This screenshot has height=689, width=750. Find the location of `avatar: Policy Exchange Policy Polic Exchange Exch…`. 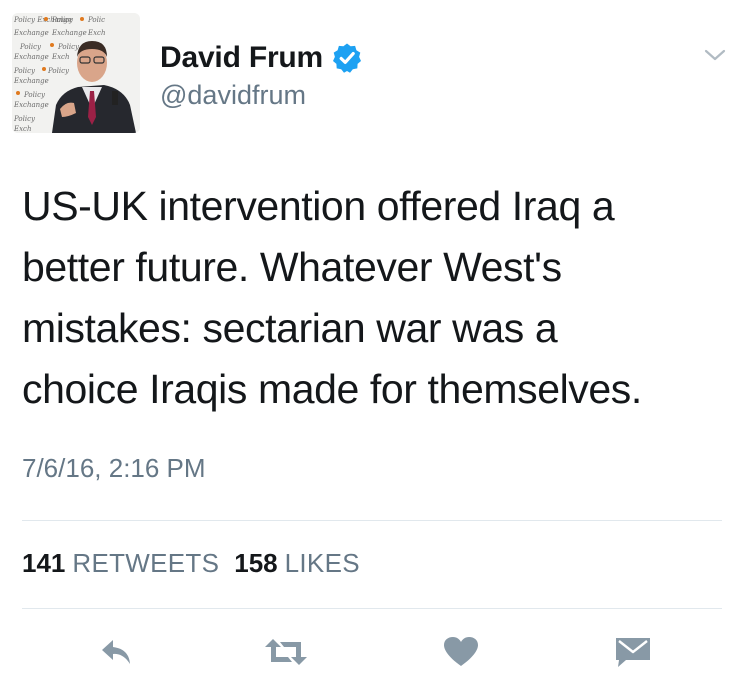

avatar: Policy Exchange Policy Polic Exchange Exch… is located at coordinates (76, 73).